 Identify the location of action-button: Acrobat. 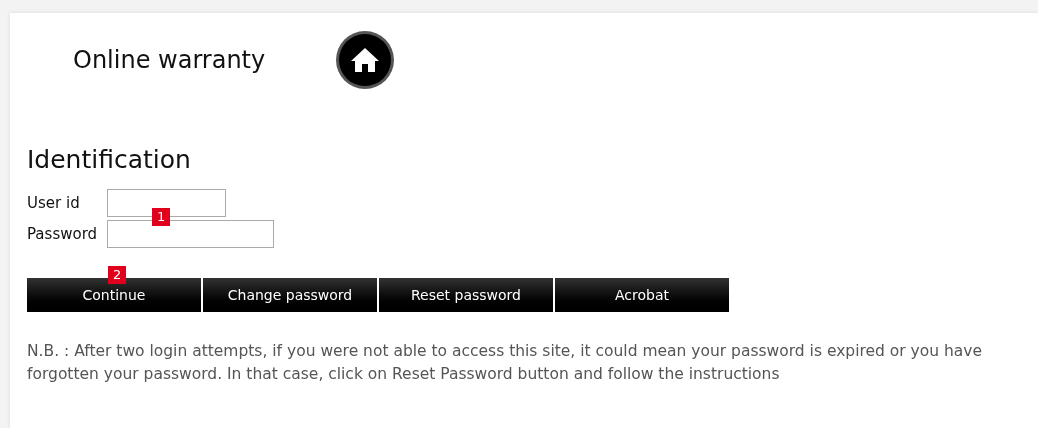
(642, 295).